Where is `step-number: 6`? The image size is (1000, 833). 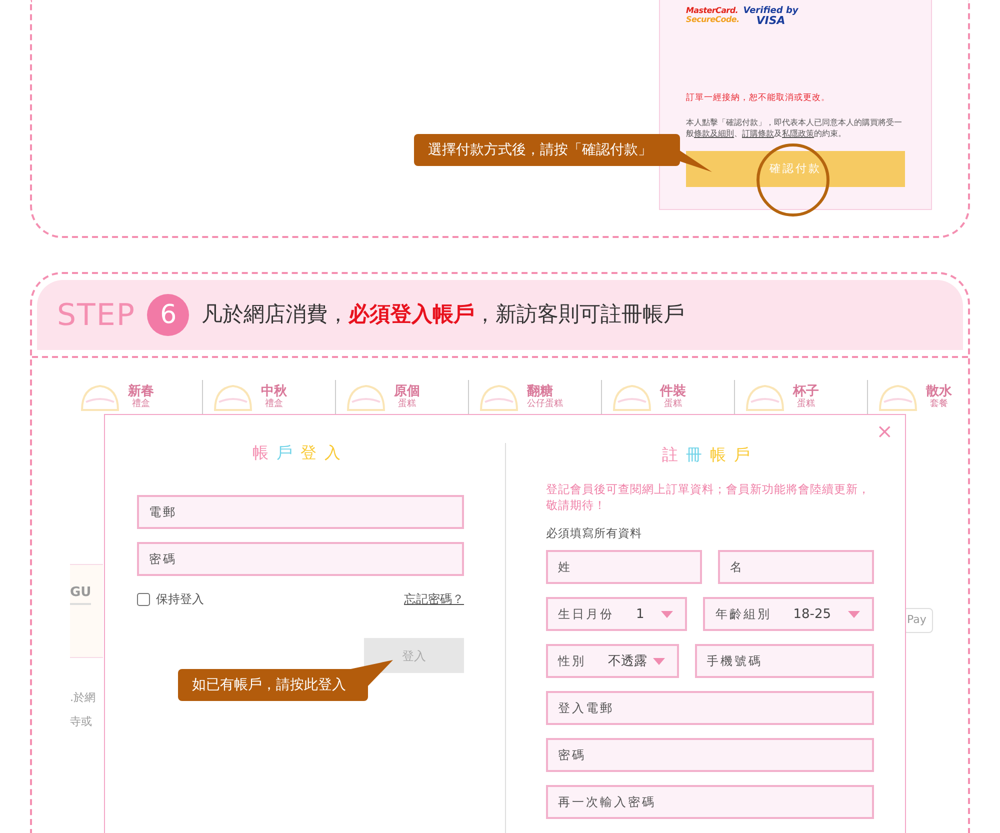 step-number: 6 is located at coordinates (168, 315).